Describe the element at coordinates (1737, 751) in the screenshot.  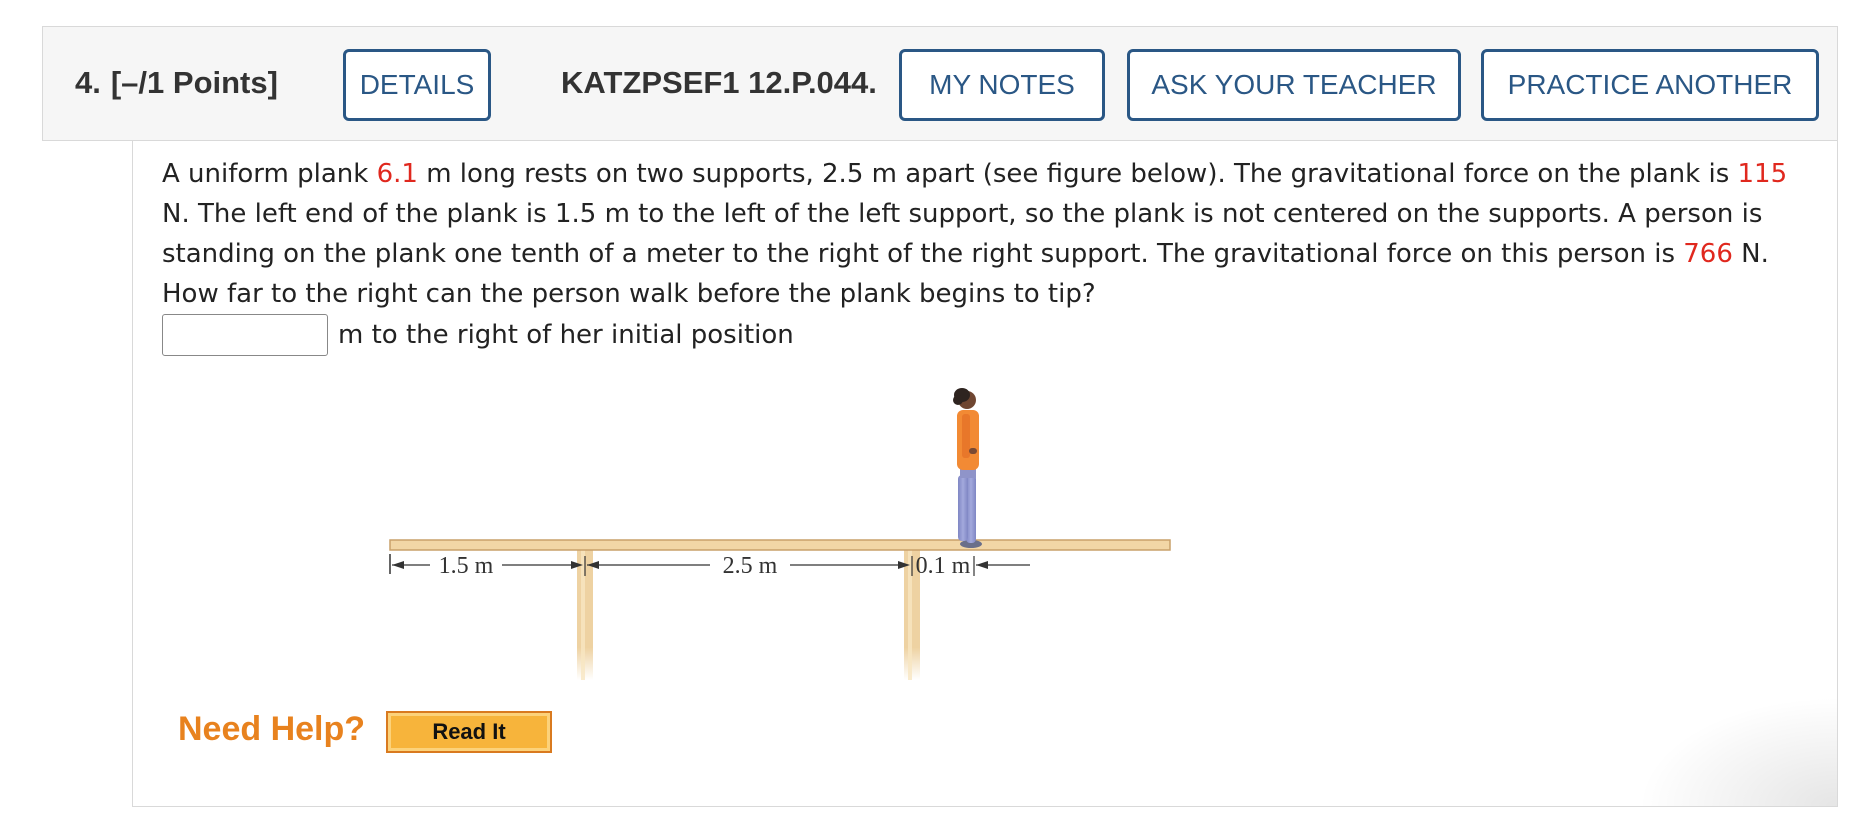
I see `corner-shadow` at that location.